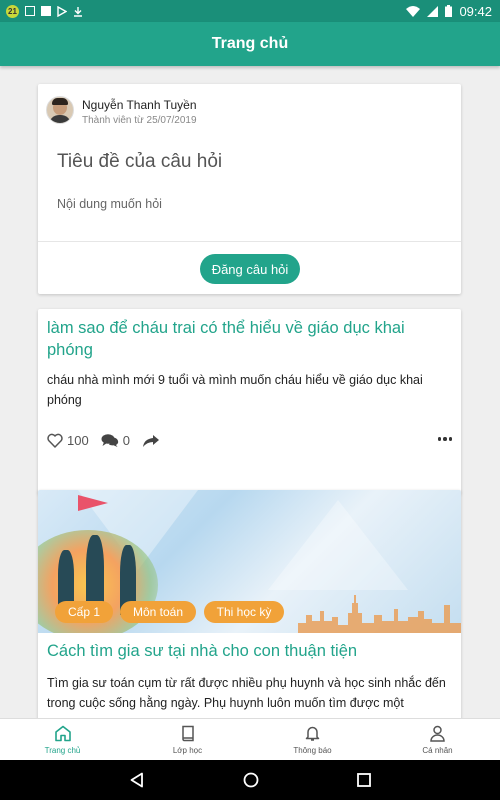 The width and height of the screenshot is (500, 800). What do you see at coordinates (187, 750) in the screenshot?
I see `nav-label: Lớp học` at bounding box center [187, 750].